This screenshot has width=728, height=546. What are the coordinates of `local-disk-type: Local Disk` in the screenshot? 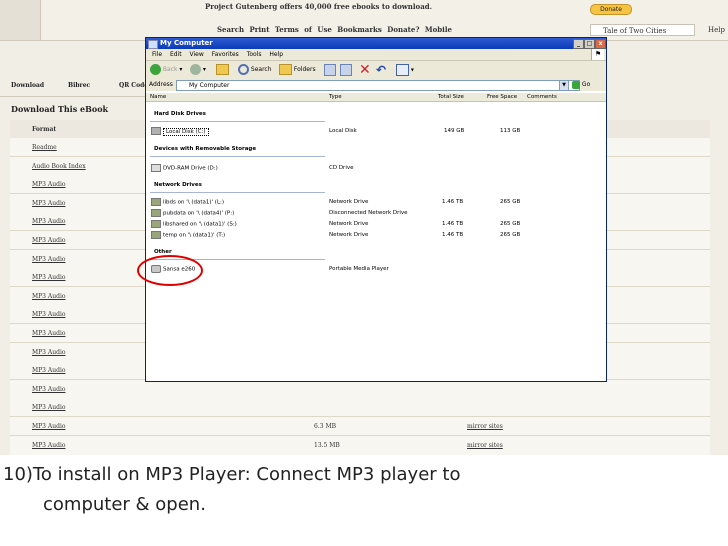 It's located at (343, 131).